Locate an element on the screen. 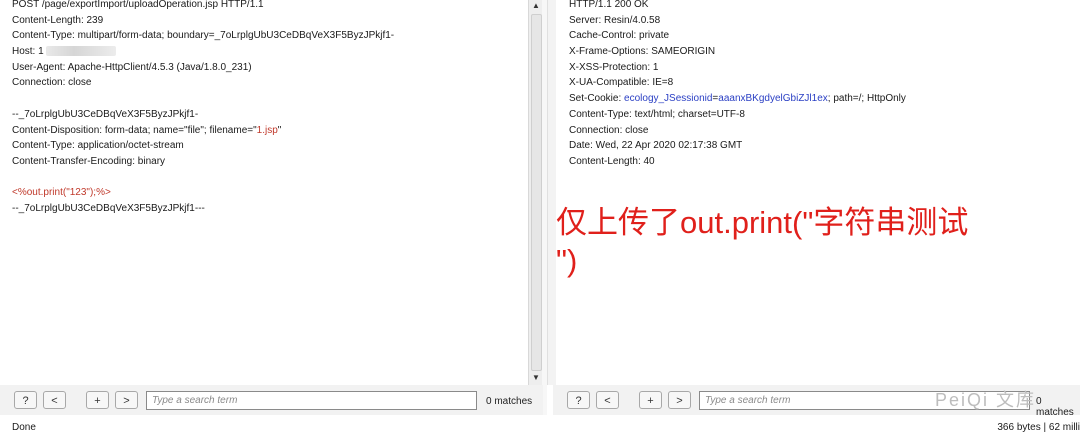 The height and width of the screenshot is (438, 1080). request-line-text: Content-Length: 239 is located at coordinates (58, 20).